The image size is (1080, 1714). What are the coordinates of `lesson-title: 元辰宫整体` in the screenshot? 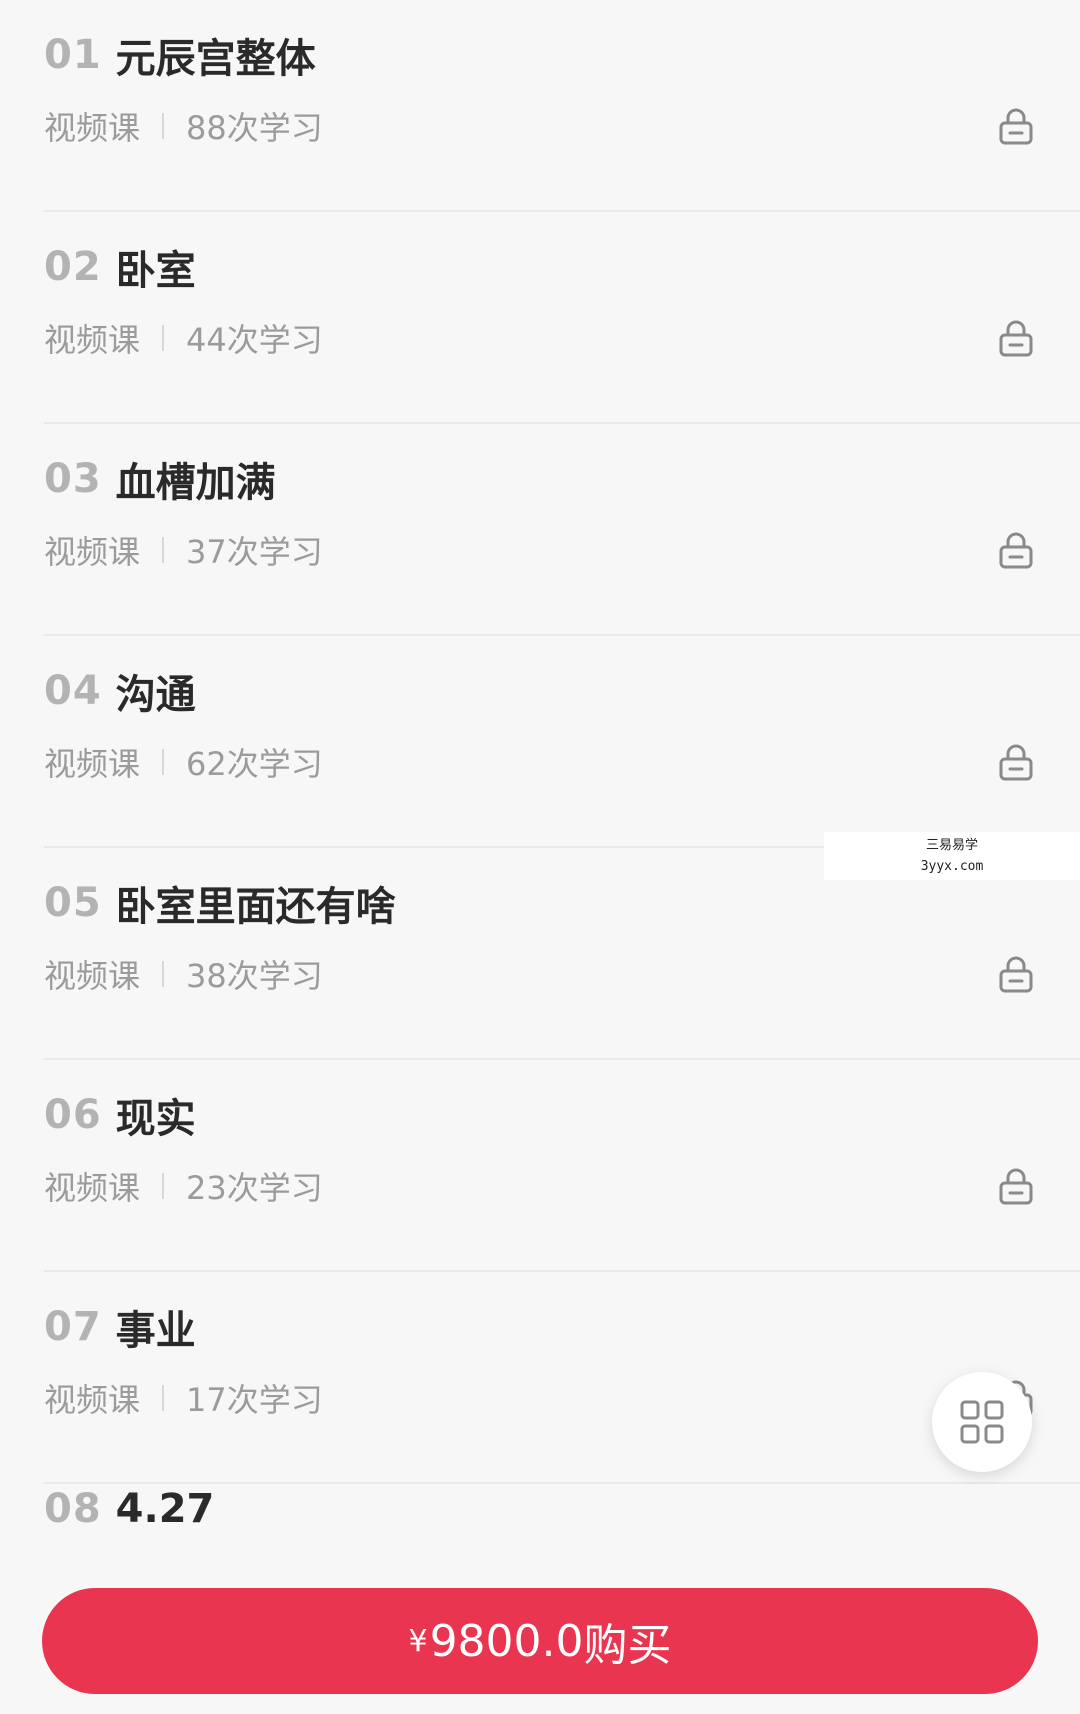 It's located at (215, 59).